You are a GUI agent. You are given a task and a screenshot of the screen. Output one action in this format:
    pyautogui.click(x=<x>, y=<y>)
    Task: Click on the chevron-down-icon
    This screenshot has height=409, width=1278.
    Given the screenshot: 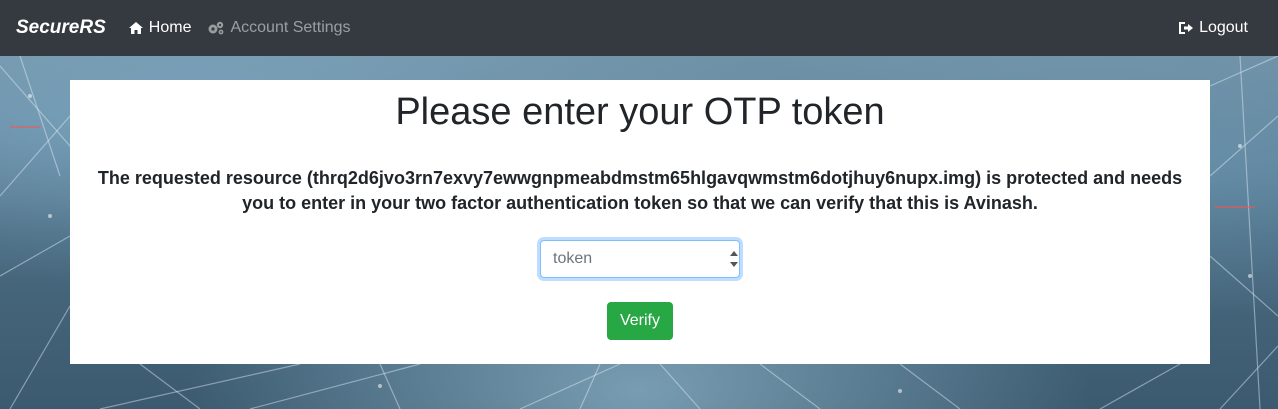 What is the action you would take?
    pyautogui.click(x=734, y=264)
    